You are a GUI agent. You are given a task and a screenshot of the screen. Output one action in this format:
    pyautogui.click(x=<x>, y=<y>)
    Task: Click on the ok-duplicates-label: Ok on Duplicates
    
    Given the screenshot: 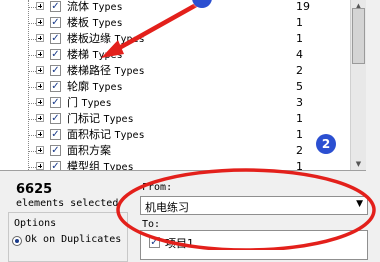 What is the action you would take?
    pyautogui.click(x=73, y=239)
    